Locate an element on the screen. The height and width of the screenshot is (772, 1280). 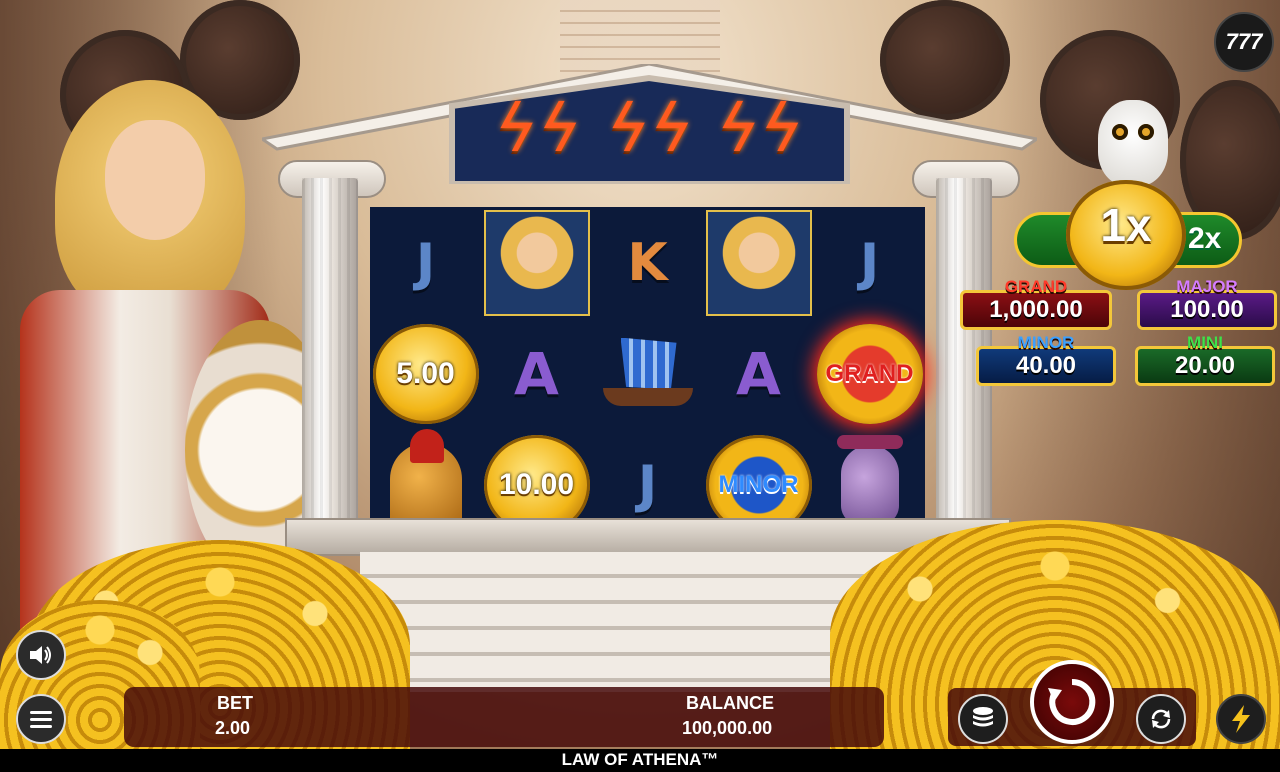
coin-jackpot-label: GRAND is located at coordinates (869, 373).